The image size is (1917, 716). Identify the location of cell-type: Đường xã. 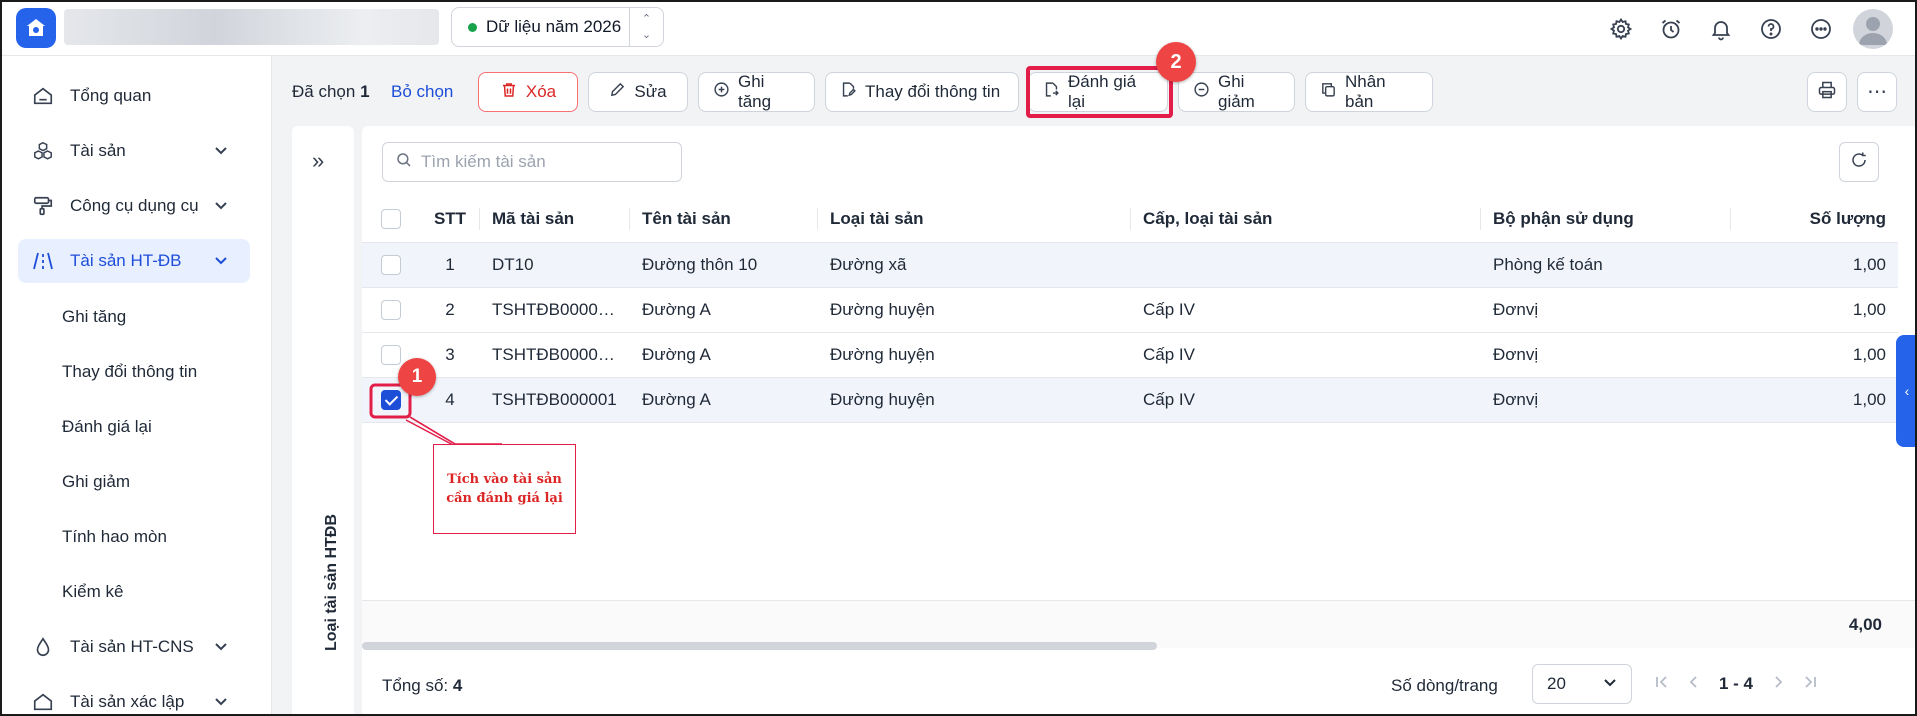
(974, 265).